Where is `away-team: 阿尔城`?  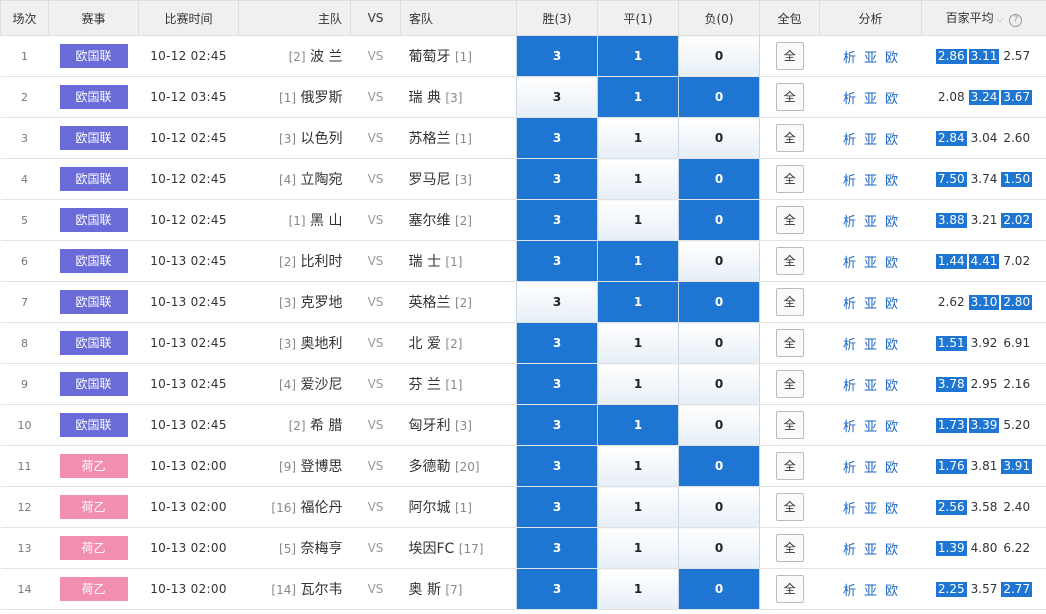
away-team: 阿尔城 is located at coordinates (430, 508).